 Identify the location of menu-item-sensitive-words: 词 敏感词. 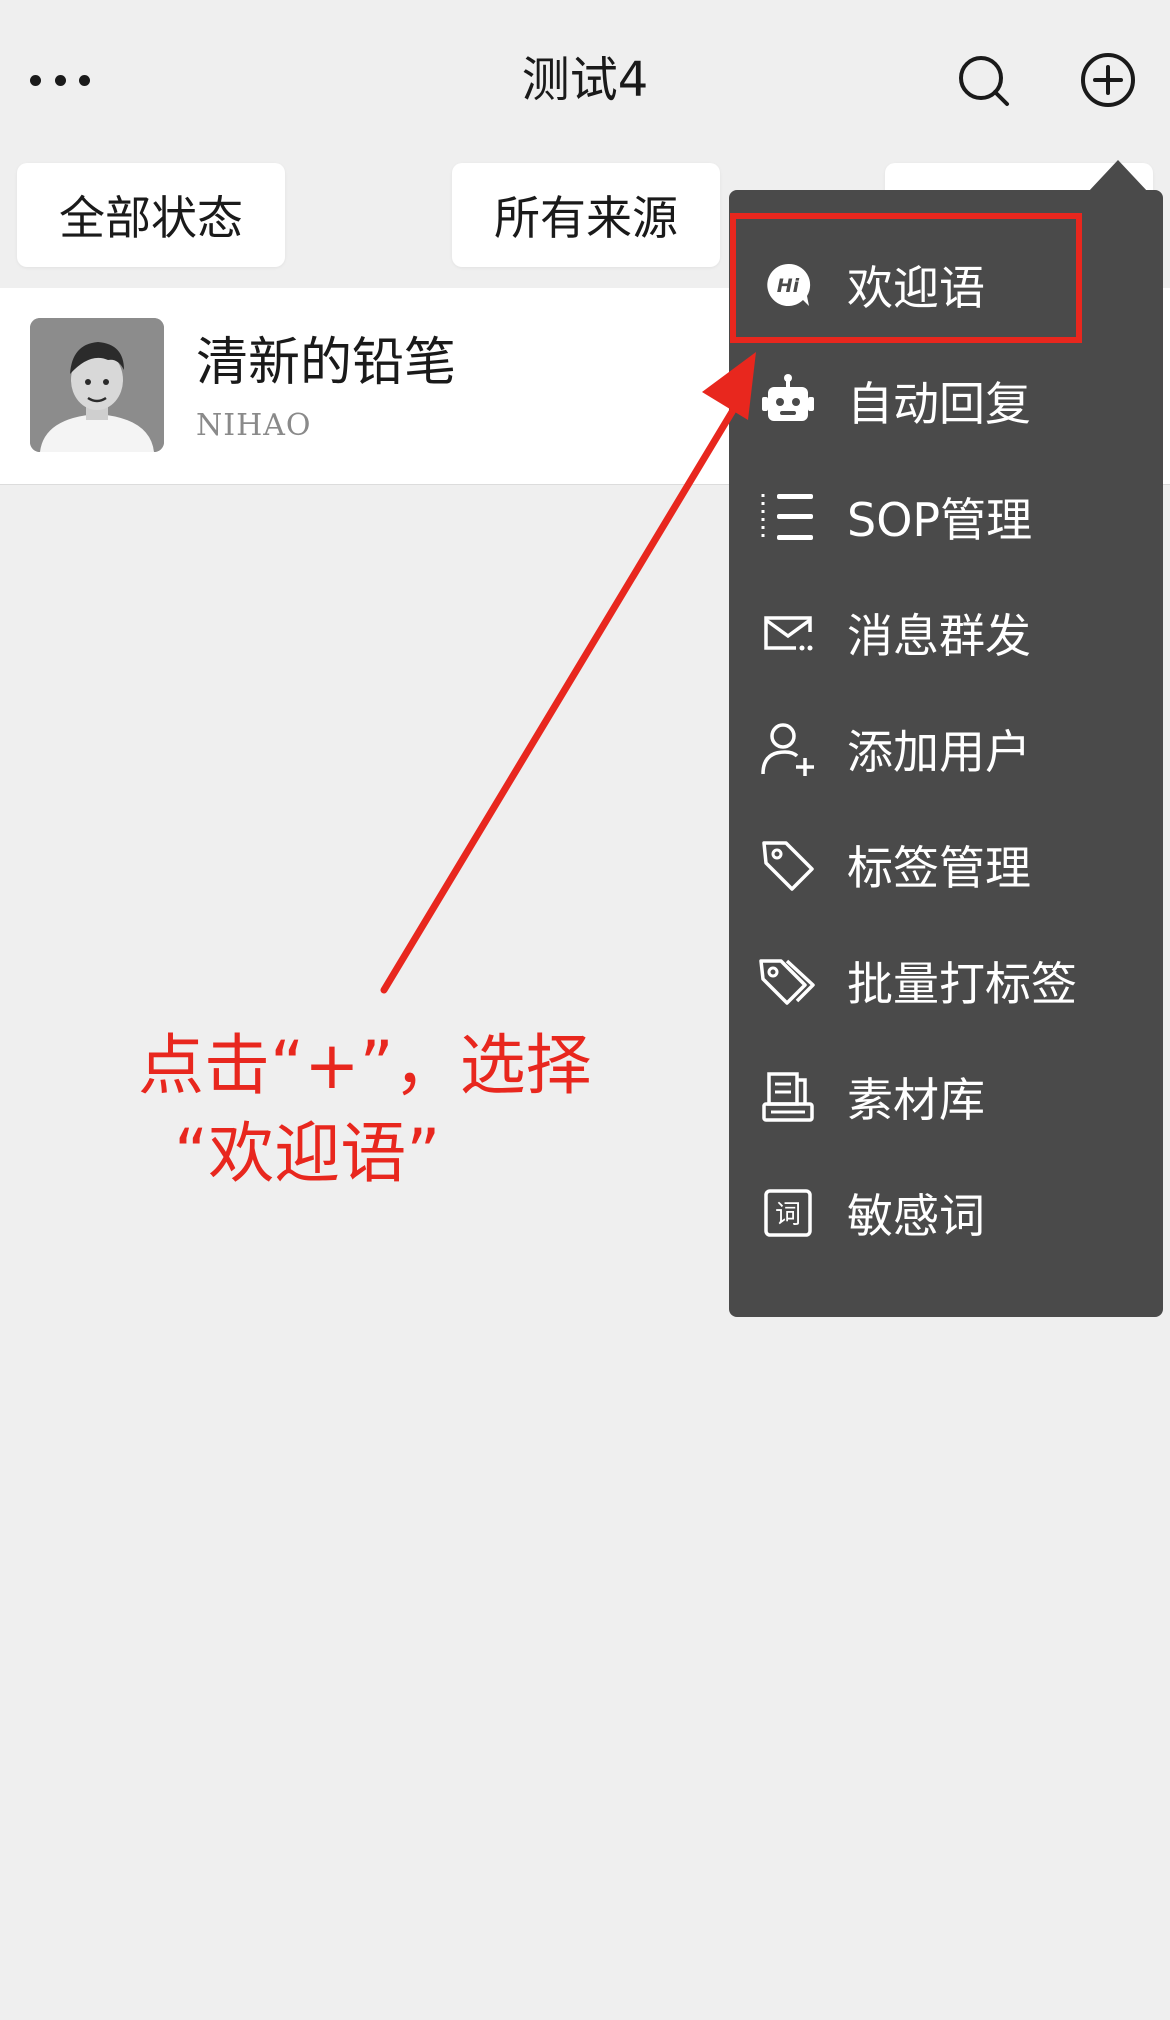
(946, 1213).